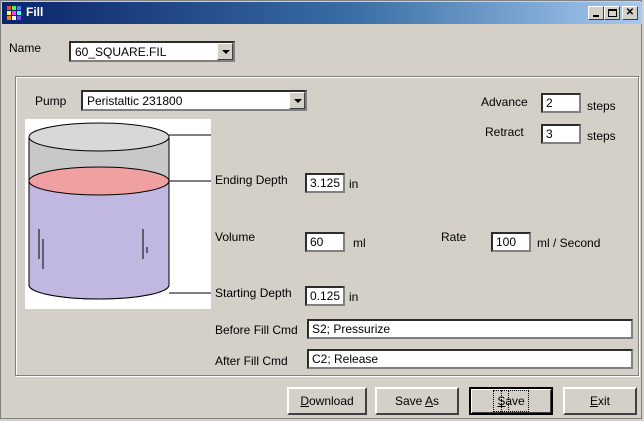 This screenshot has height=421, width=644. I want to click on volume-input: 60, so click(325, 242).